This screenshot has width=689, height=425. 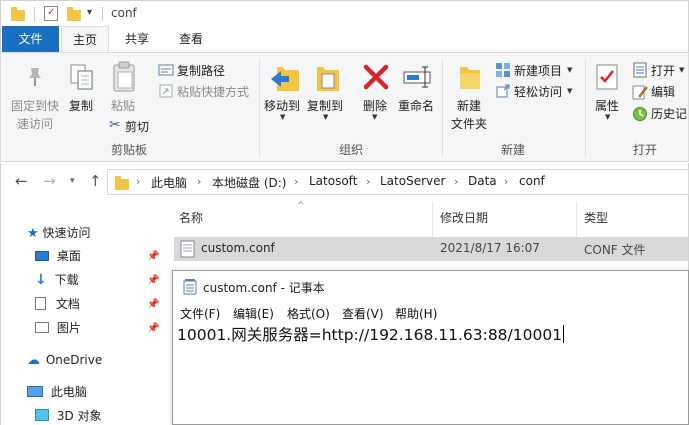 I want to click on edit-label: 编辑, so click(x=663, y=92).